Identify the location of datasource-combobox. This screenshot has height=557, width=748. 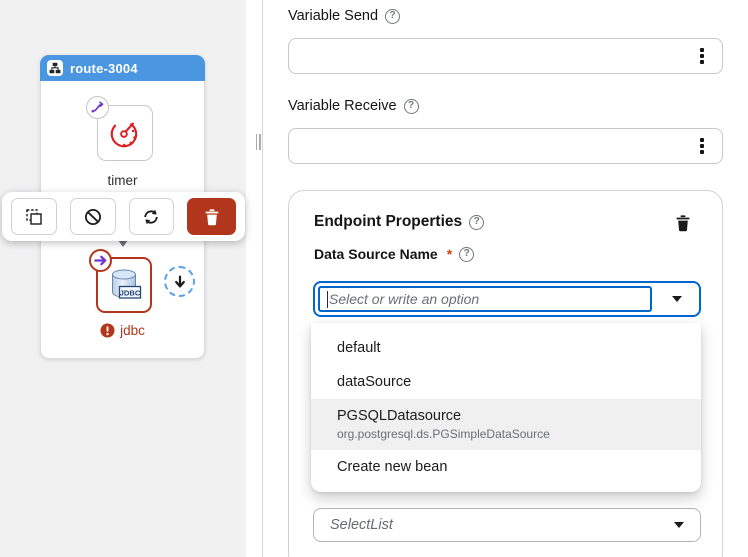
(507, 299).